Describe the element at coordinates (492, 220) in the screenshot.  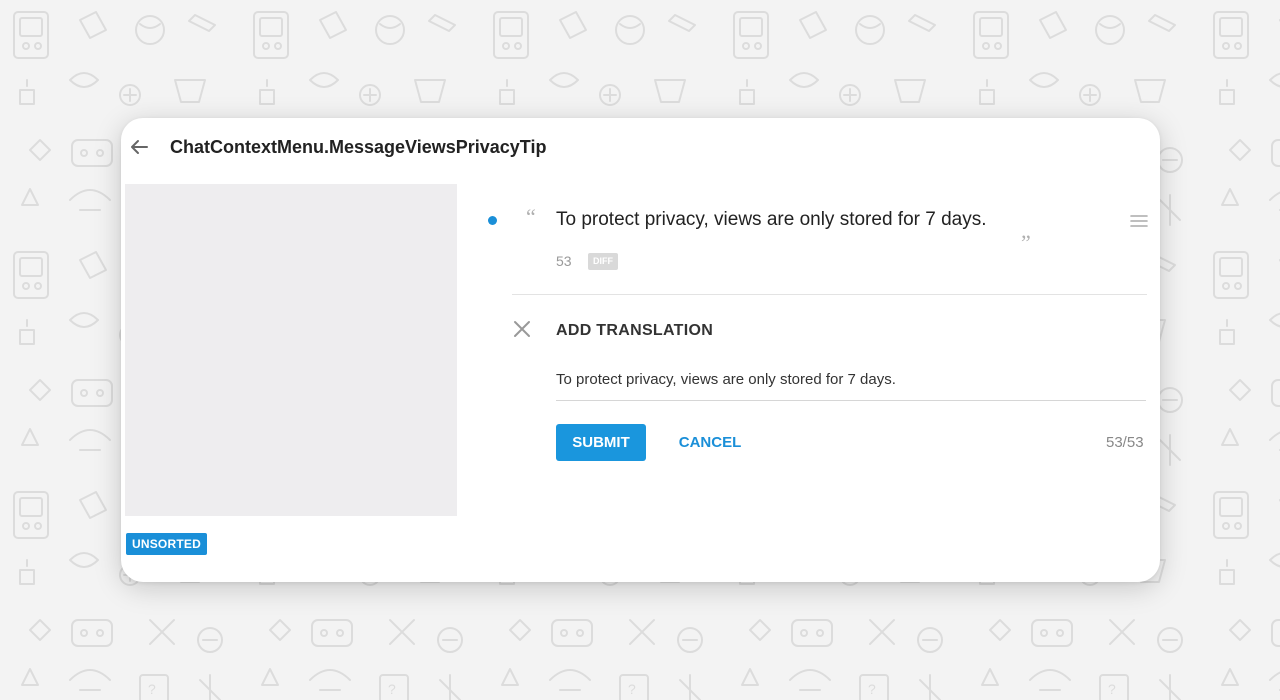
I see `status-dot-icon` at that location.